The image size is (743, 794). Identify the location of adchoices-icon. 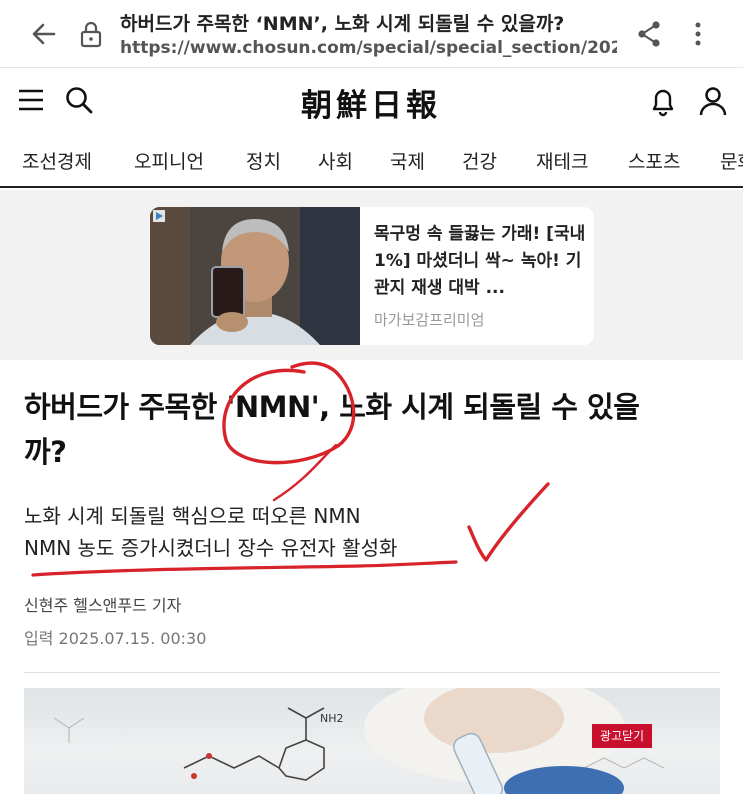
(159, 216).